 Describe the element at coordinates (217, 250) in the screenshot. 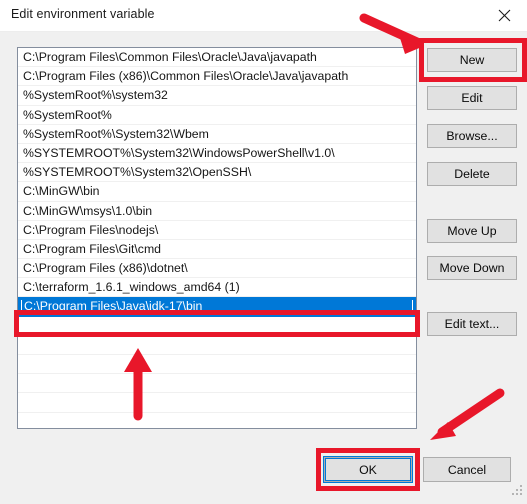

I see `list-item: C:\Program Files\Git\cmd` at that location.